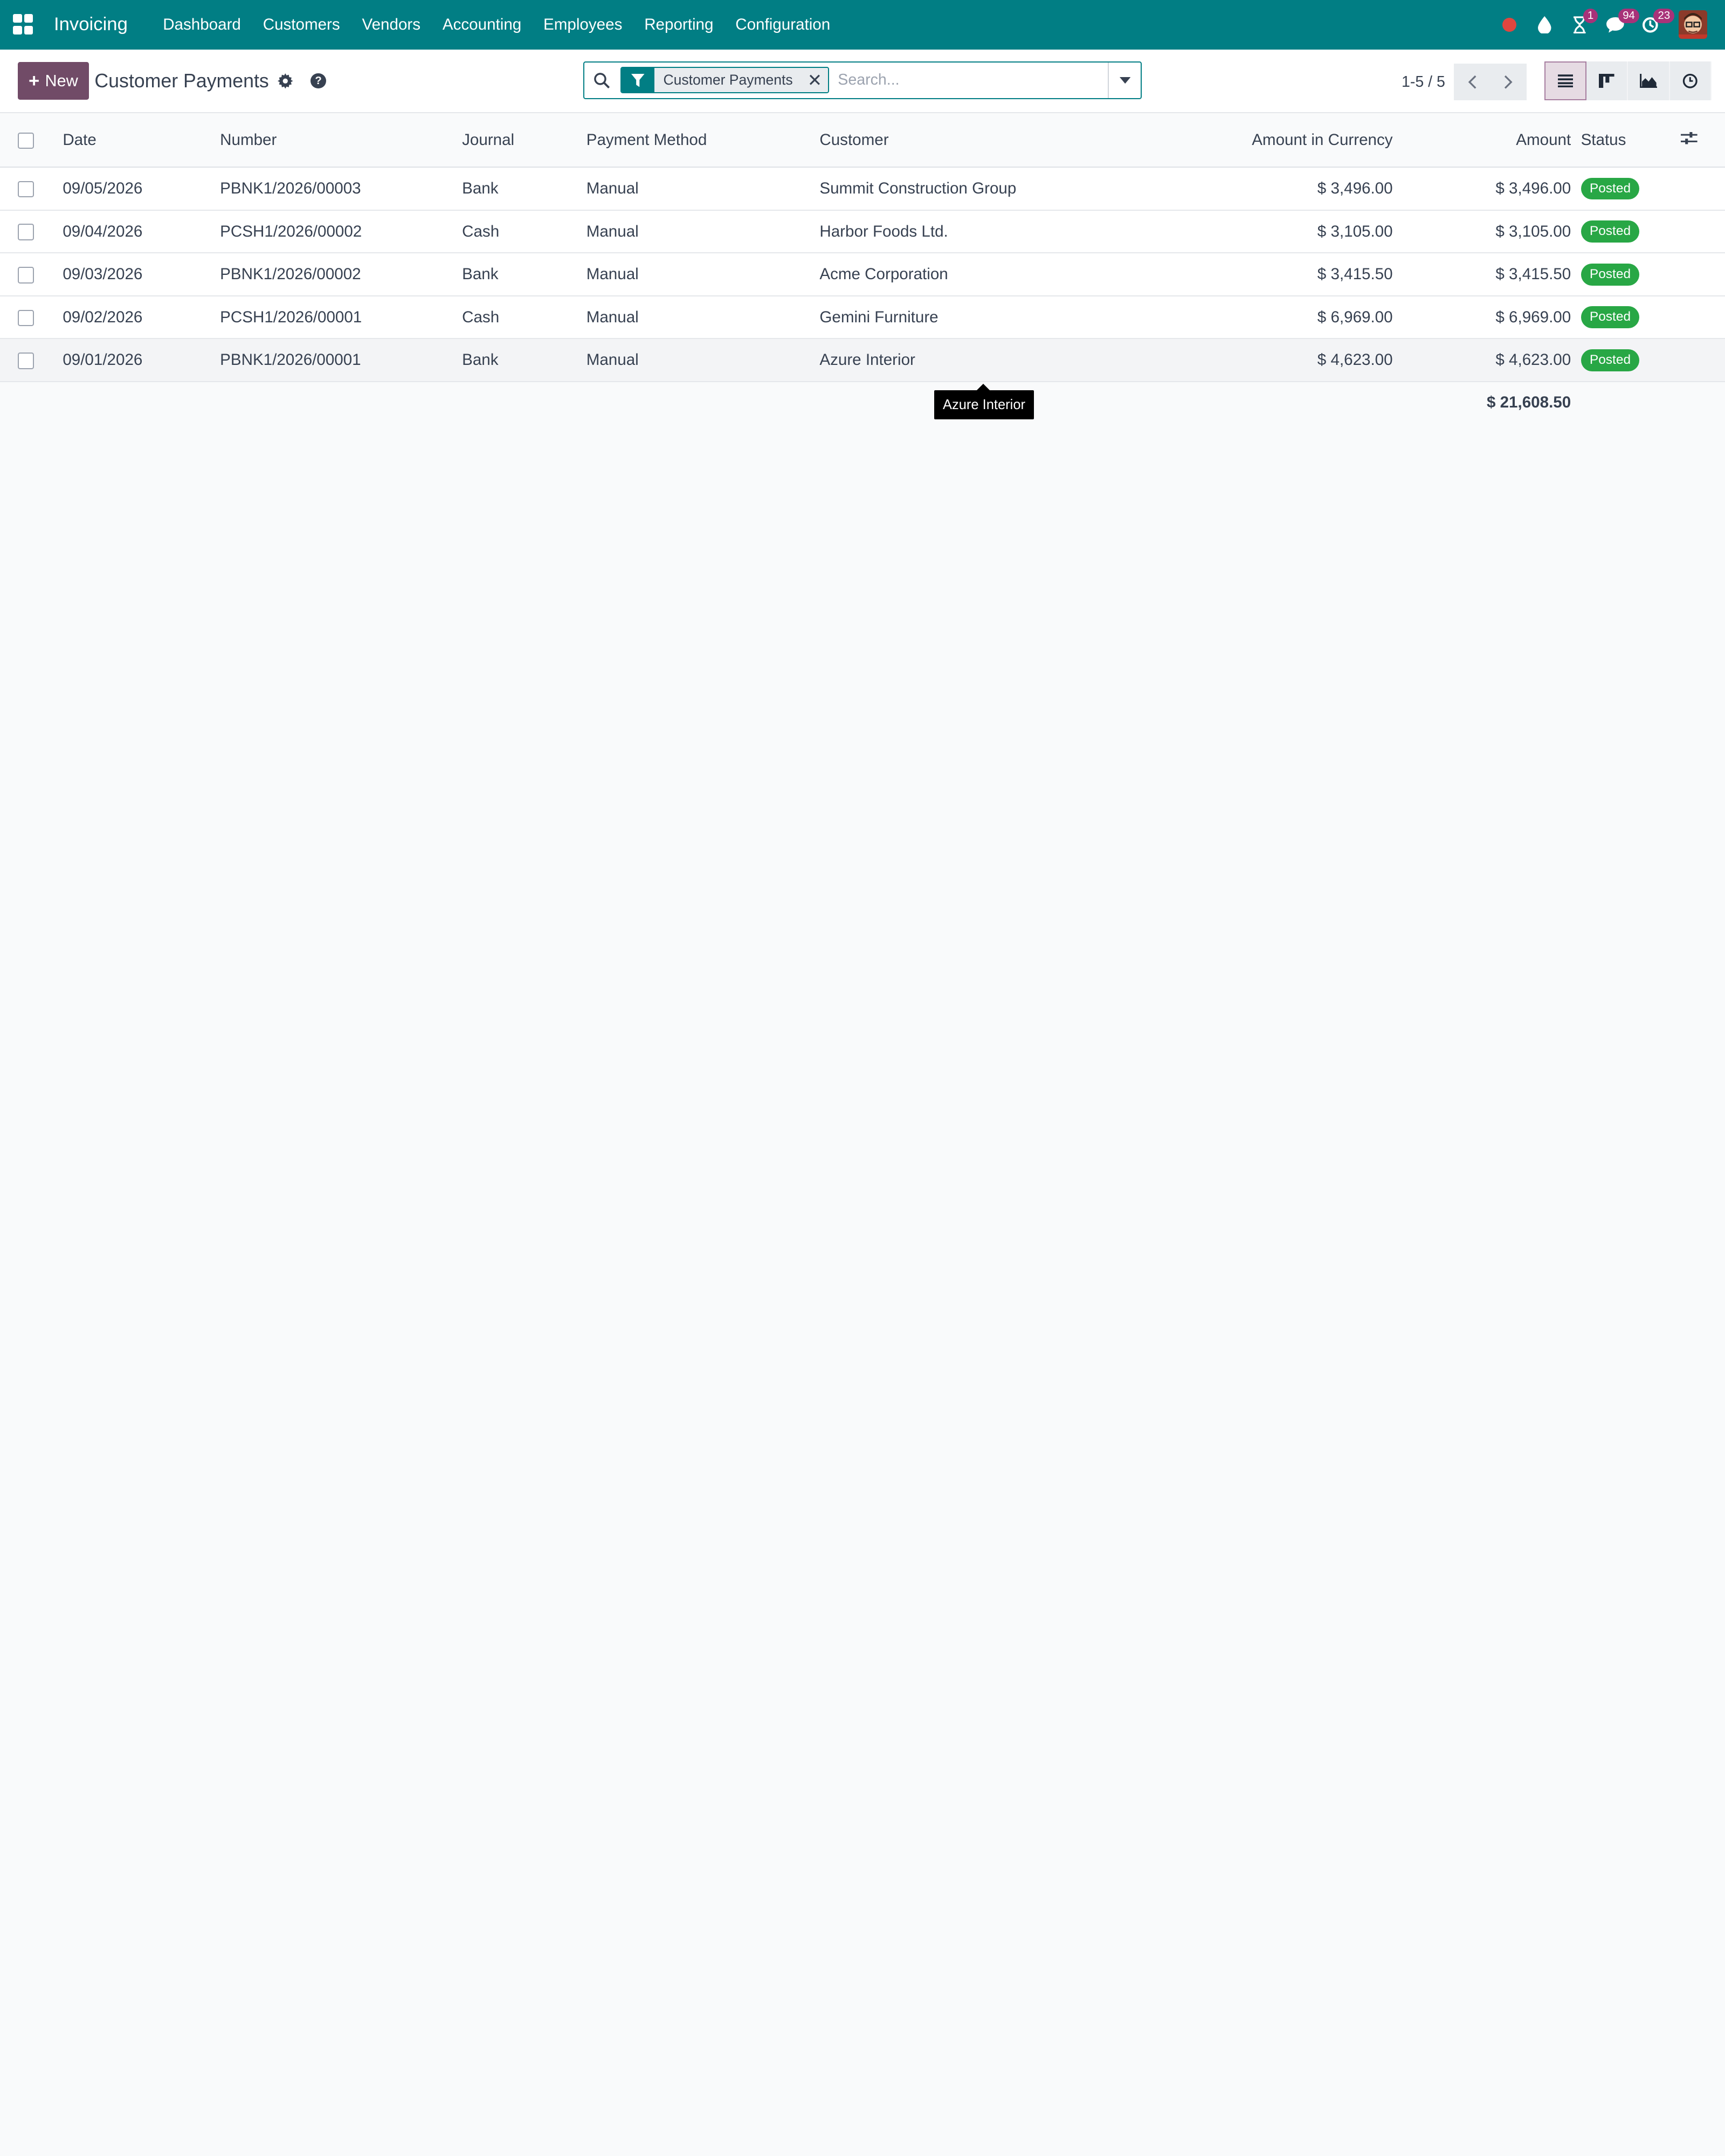  I want to click on help-icon: ?, so click(318, 81).